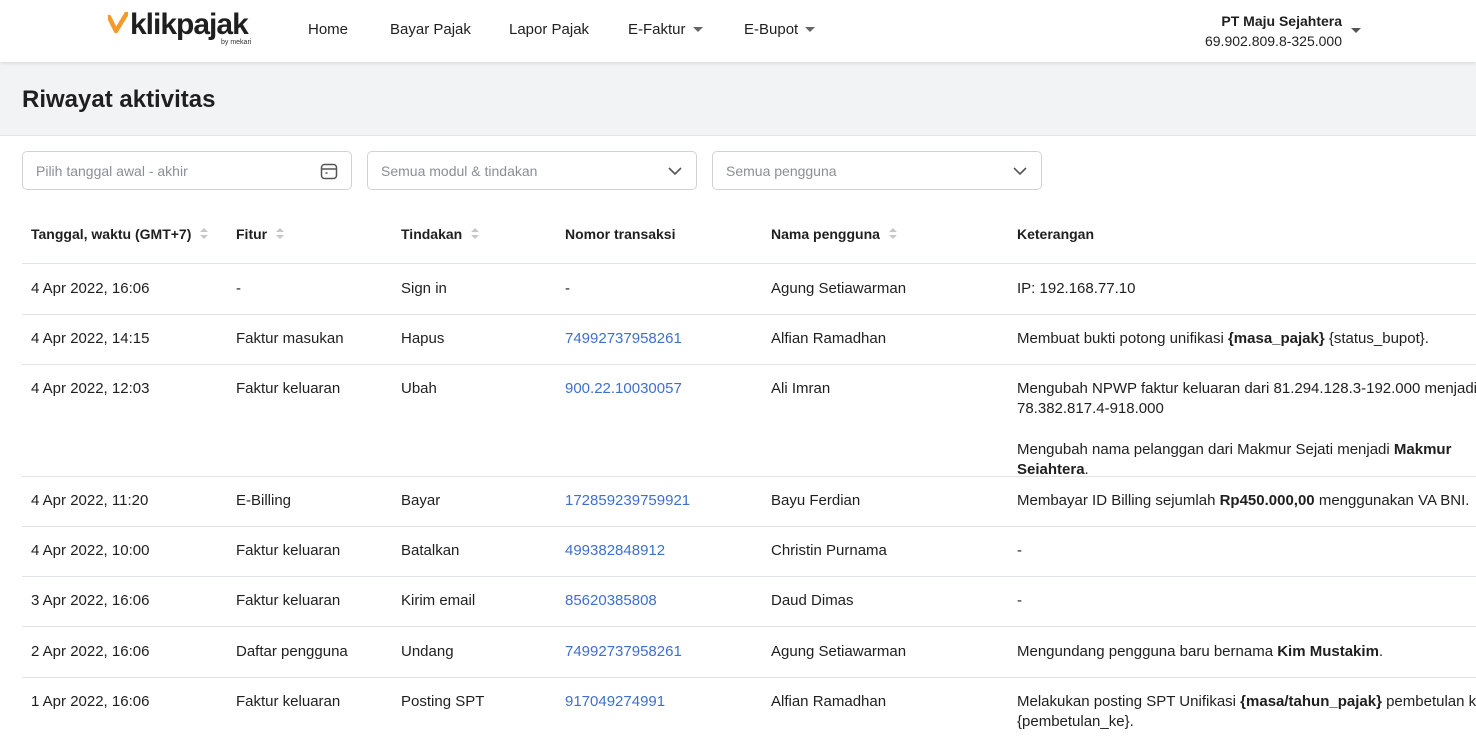  What do you see at coordinates (1267, 500) in the screenshot?
I see `keterangan-highlight: Rp450.000,00` at bounding box center [1267, 500].